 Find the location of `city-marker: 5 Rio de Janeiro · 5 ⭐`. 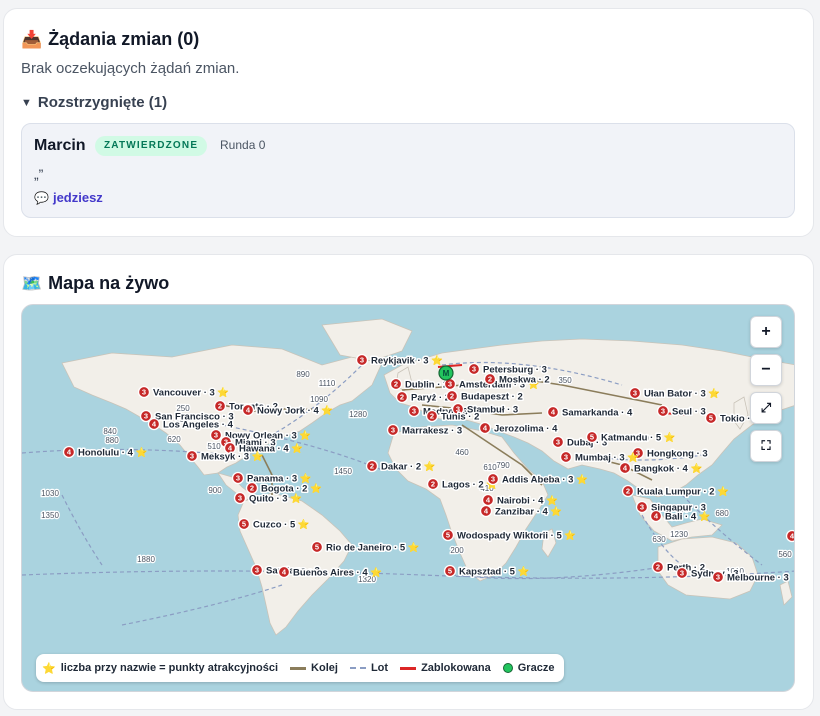

city-marker: 5 Rio de Janeiro · 5 ⭐ is located at coordinates (365, 547).